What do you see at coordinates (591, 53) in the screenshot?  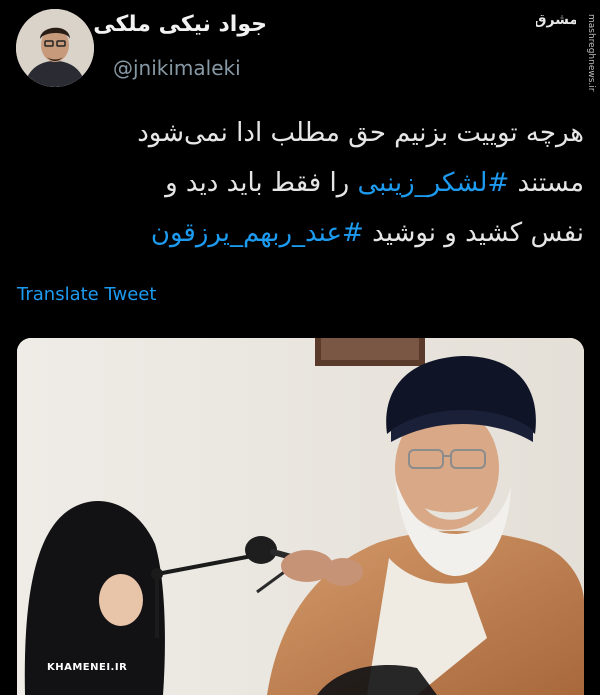 I see `source-watermark-url: mashreghnews.ir` at bounding box center [591, 53].